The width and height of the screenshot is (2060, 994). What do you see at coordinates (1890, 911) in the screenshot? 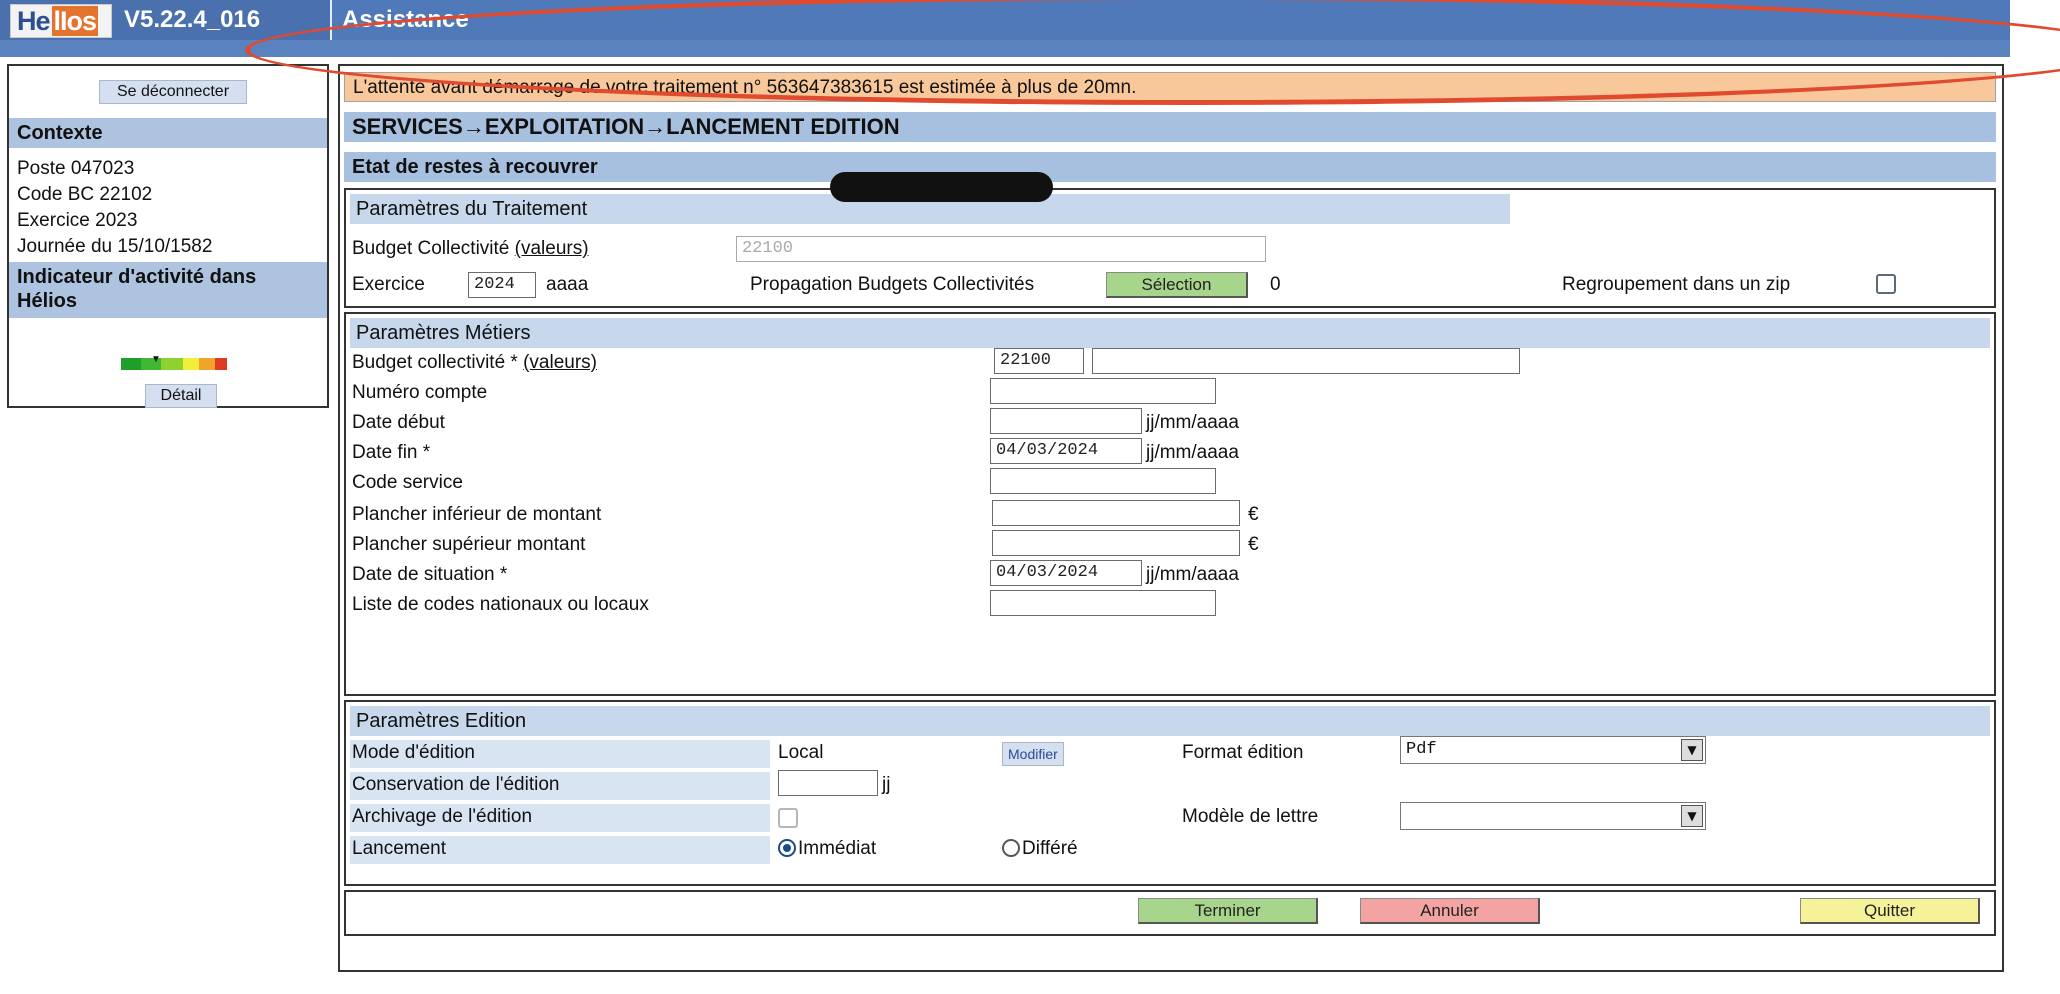
I see `quitter-button: Quitter` at bounding box center [1890, 911].